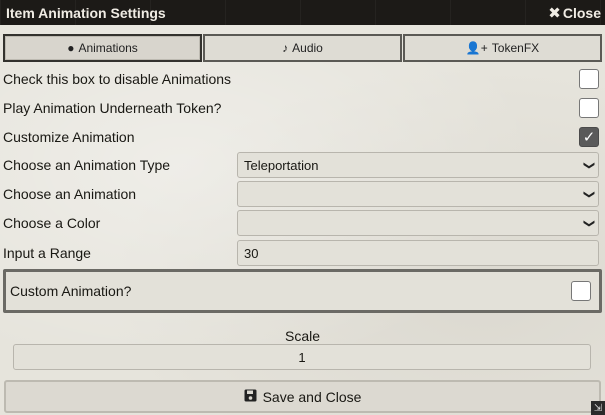 The image size is (605, 415). Describe the element at coordinates (554, 13) in the screenshot. I see `close-icon: ✖` at that location.